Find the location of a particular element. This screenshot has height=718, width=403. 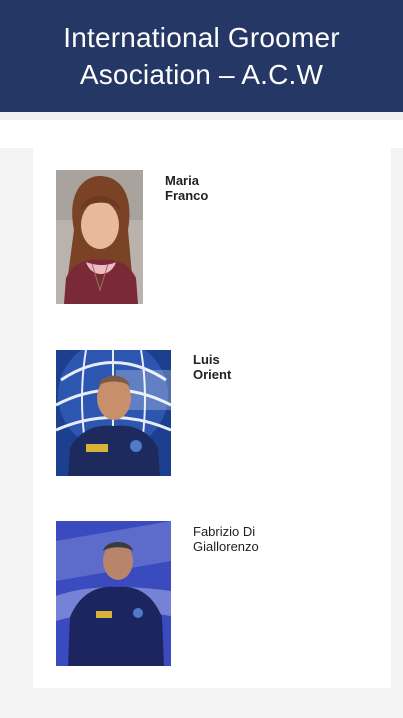

section-spacer is located at coordinates (201, 134).